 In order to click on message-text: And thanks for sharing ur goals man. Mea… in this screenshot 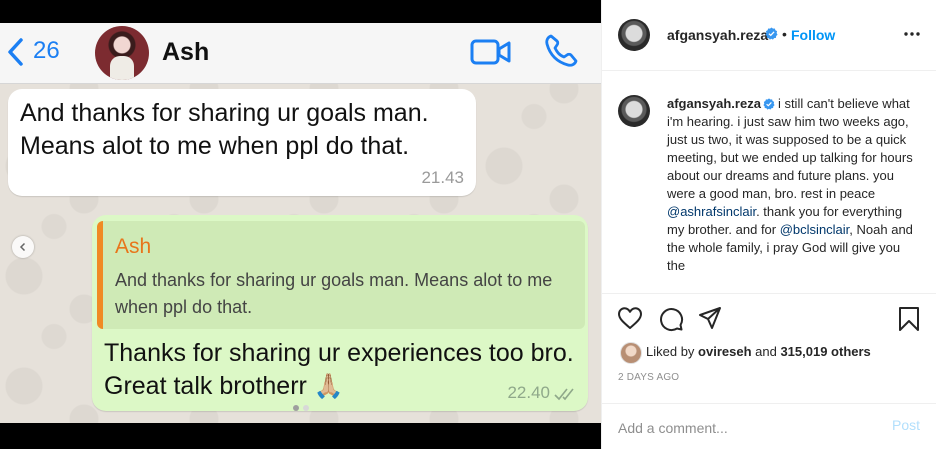, I will do `click(224, 129)`.